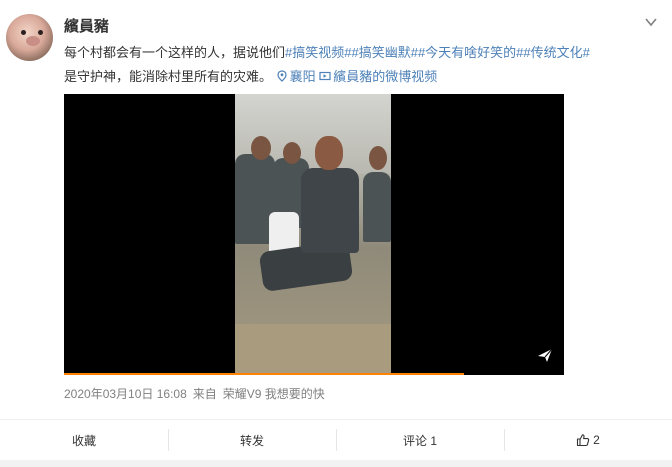  What do you see at coordinates (125, 394) in the screenshot?
I see `post-timestamp: 2020年03月10日 16:08` at bounding box center [125, 394].